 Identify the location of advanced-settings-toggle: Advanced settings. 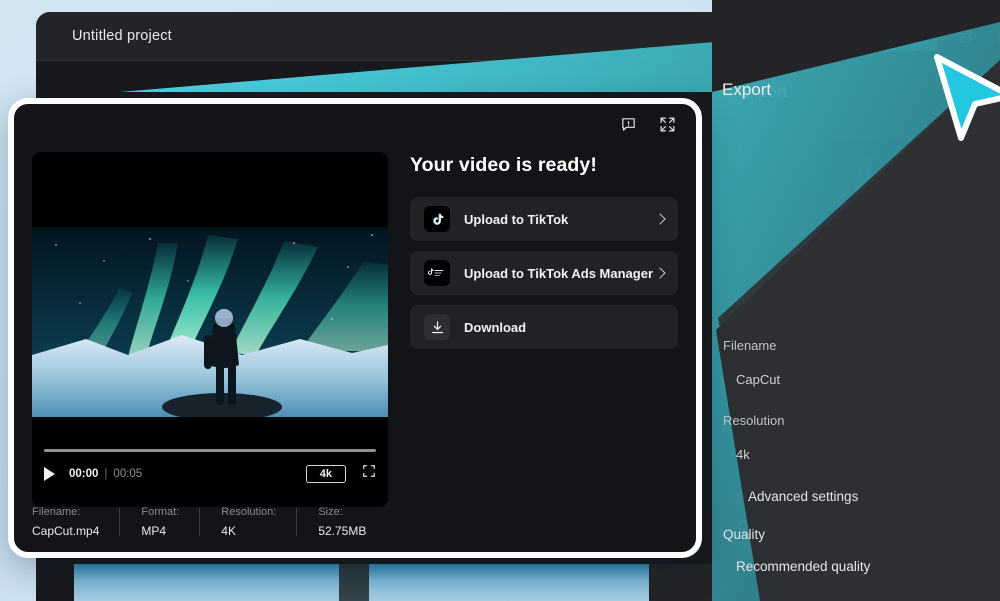
(858, 495).